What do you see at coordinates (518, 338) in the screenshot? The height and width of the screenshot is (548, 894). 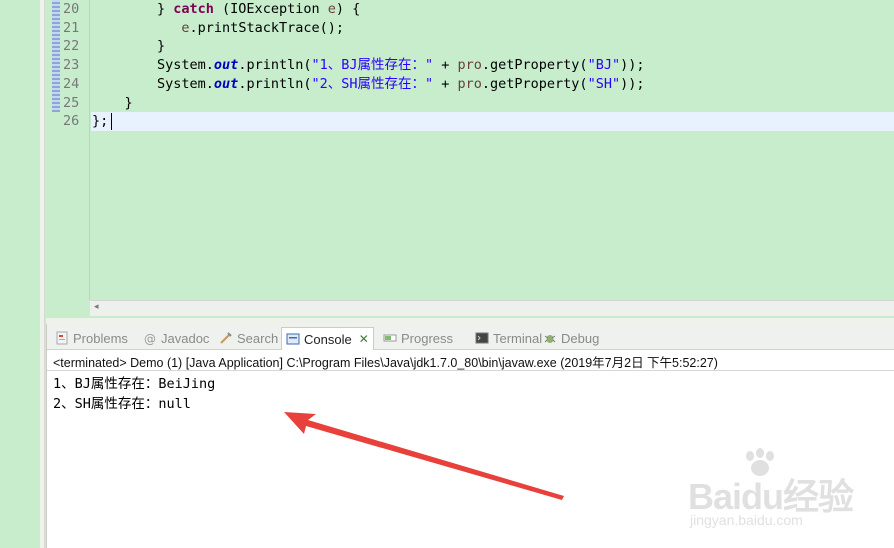 I see `tab-label: Terminal` at bounding box center [518, 338].